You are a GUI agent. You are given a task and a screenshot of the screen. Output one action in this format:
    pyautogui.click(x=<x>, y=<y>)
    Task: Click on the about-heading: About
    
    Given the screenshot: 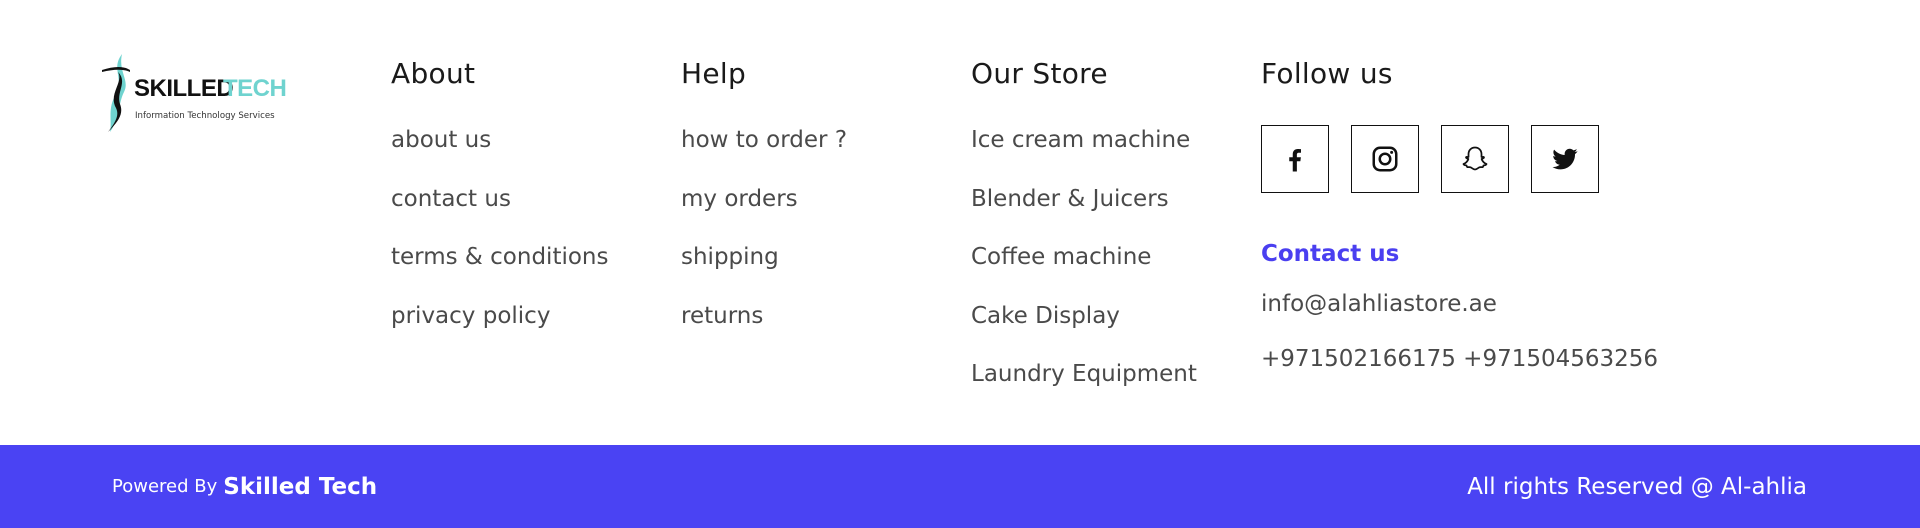 What is the action you would take?
    pyautogui.click(x=433, y=73)
    